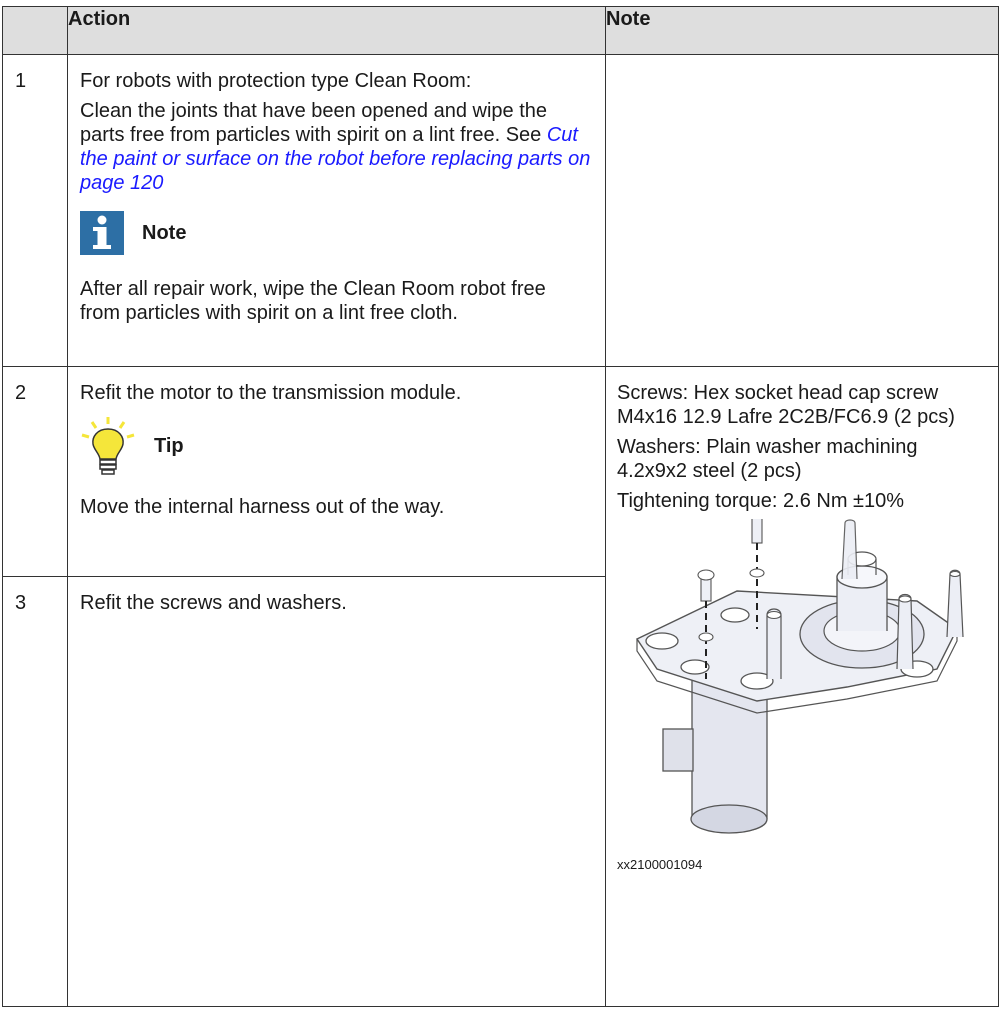 Image resolution: width=1000 pixels, height=1015 pixels. I want to click on note-text: Tightening torque: 2.6 Nm ±10%, so click(761, 501).